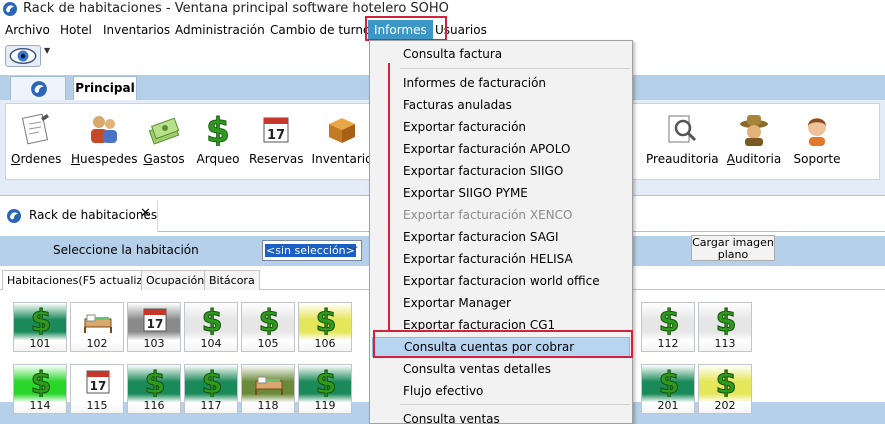 Image resolution: width=885 pixels, height=424 pixels. Describe the element at coordinates (175, 280) in the screenshot. I see `tab-ocupacion: Ocupación` at that location.